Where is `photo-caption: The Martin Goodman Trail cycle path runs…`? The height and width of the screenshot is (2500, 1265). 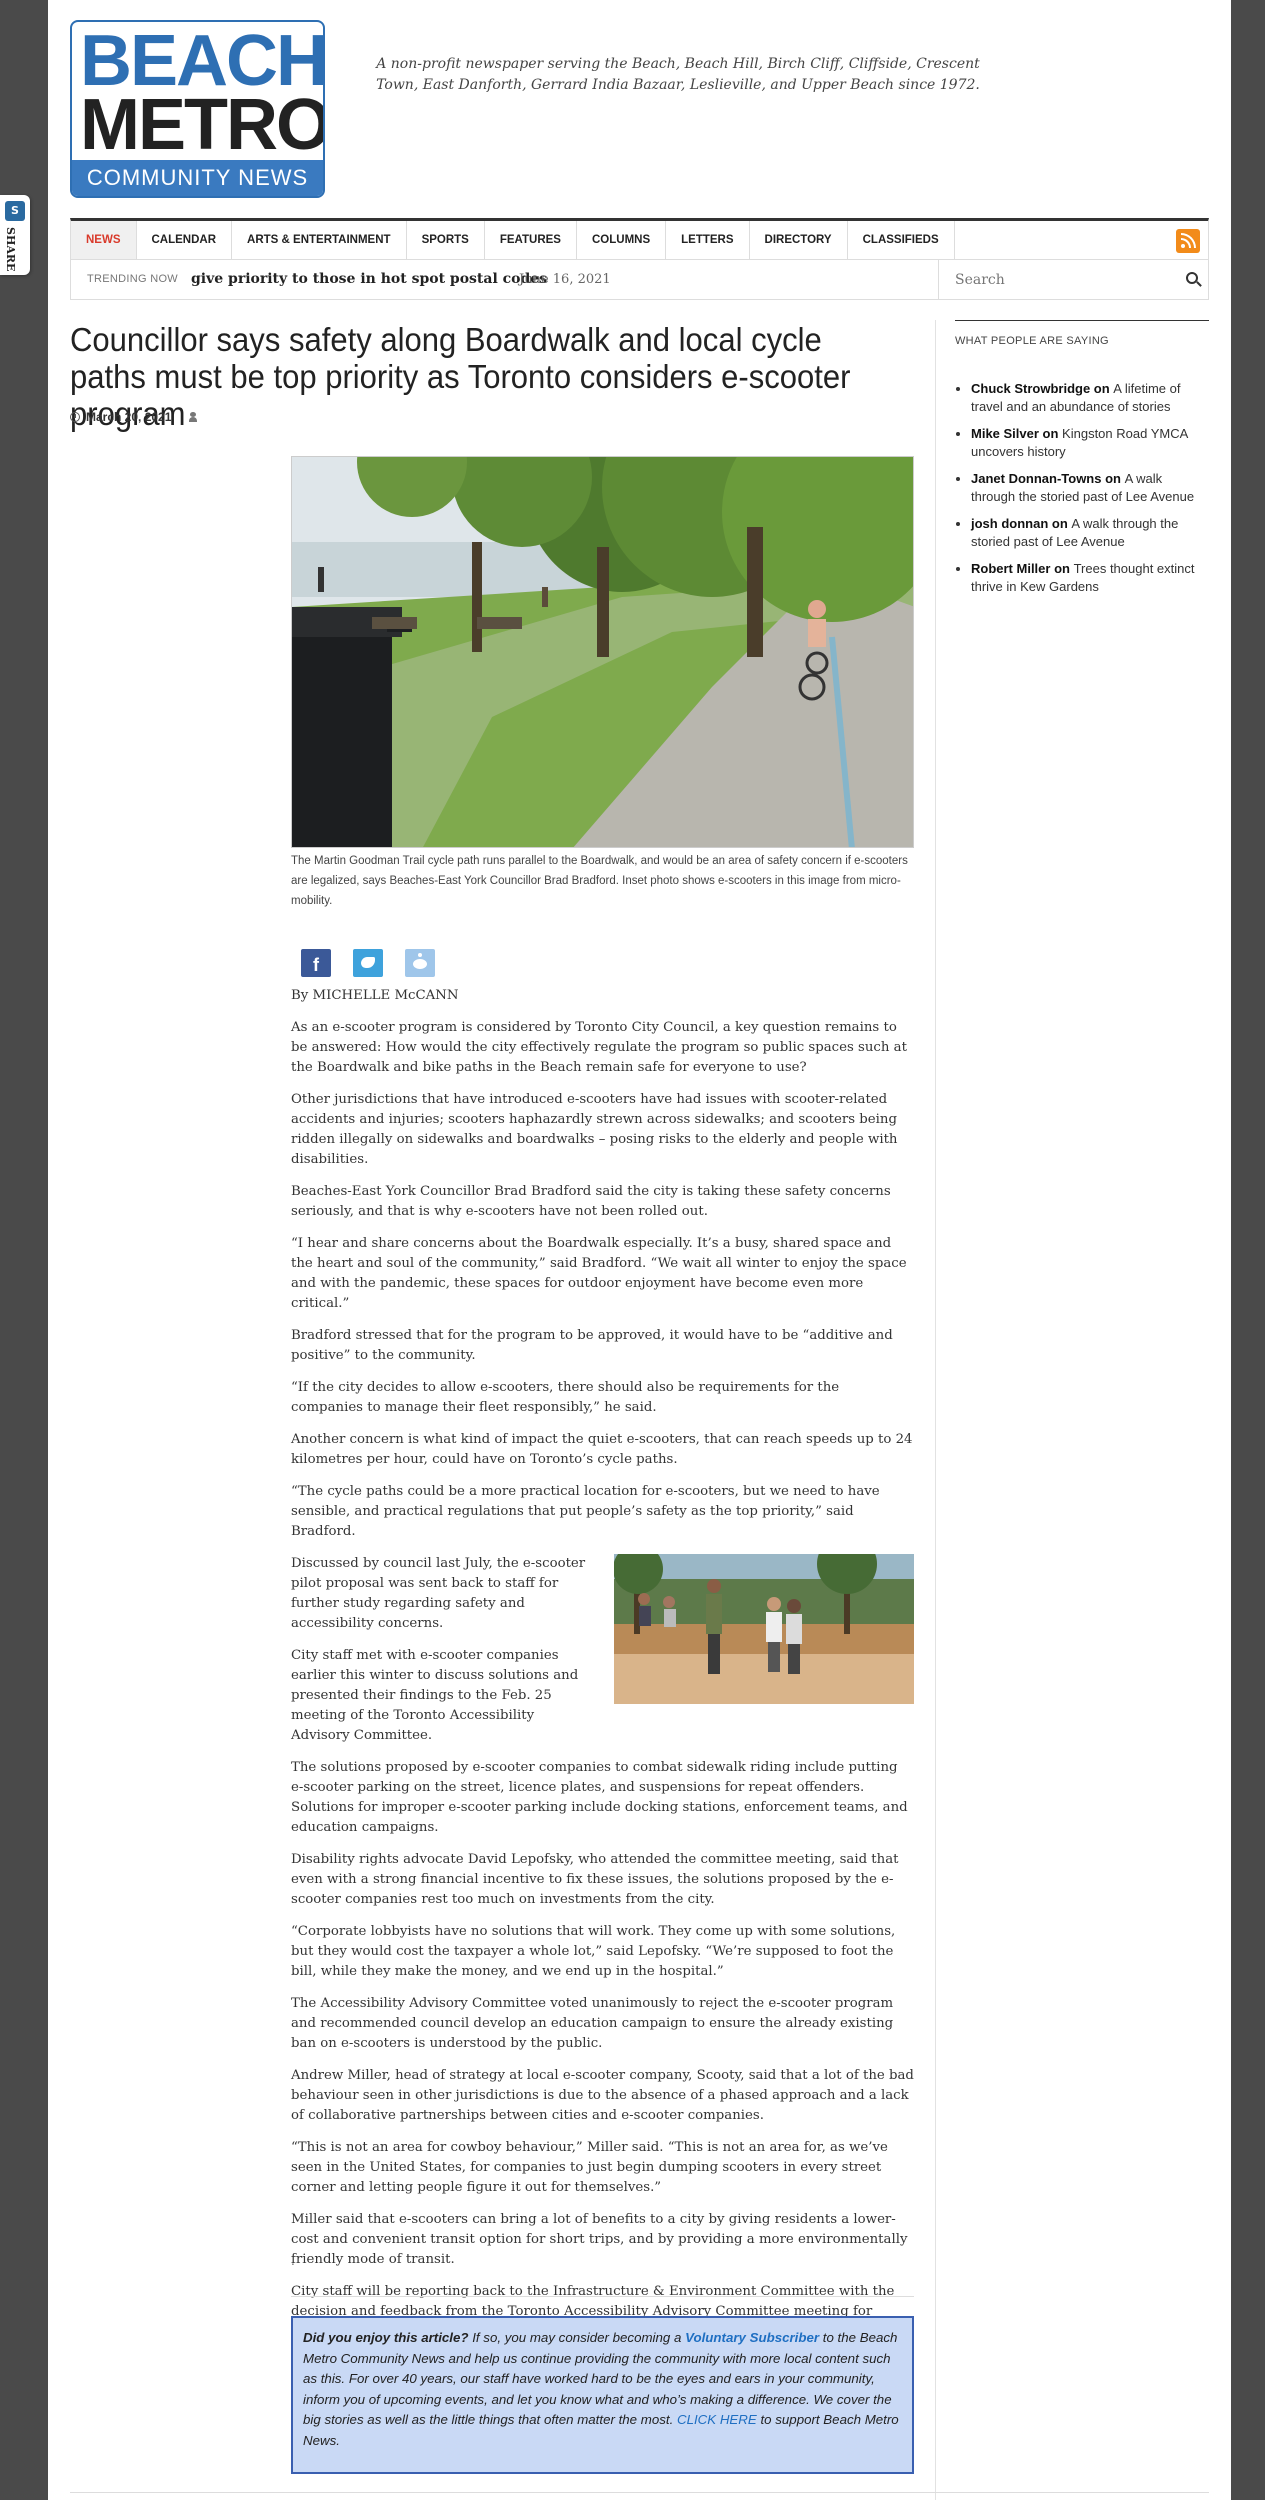 photo-caption: The Martin Goodman Trail cycle path runs… is located at coordinates (599, 881).